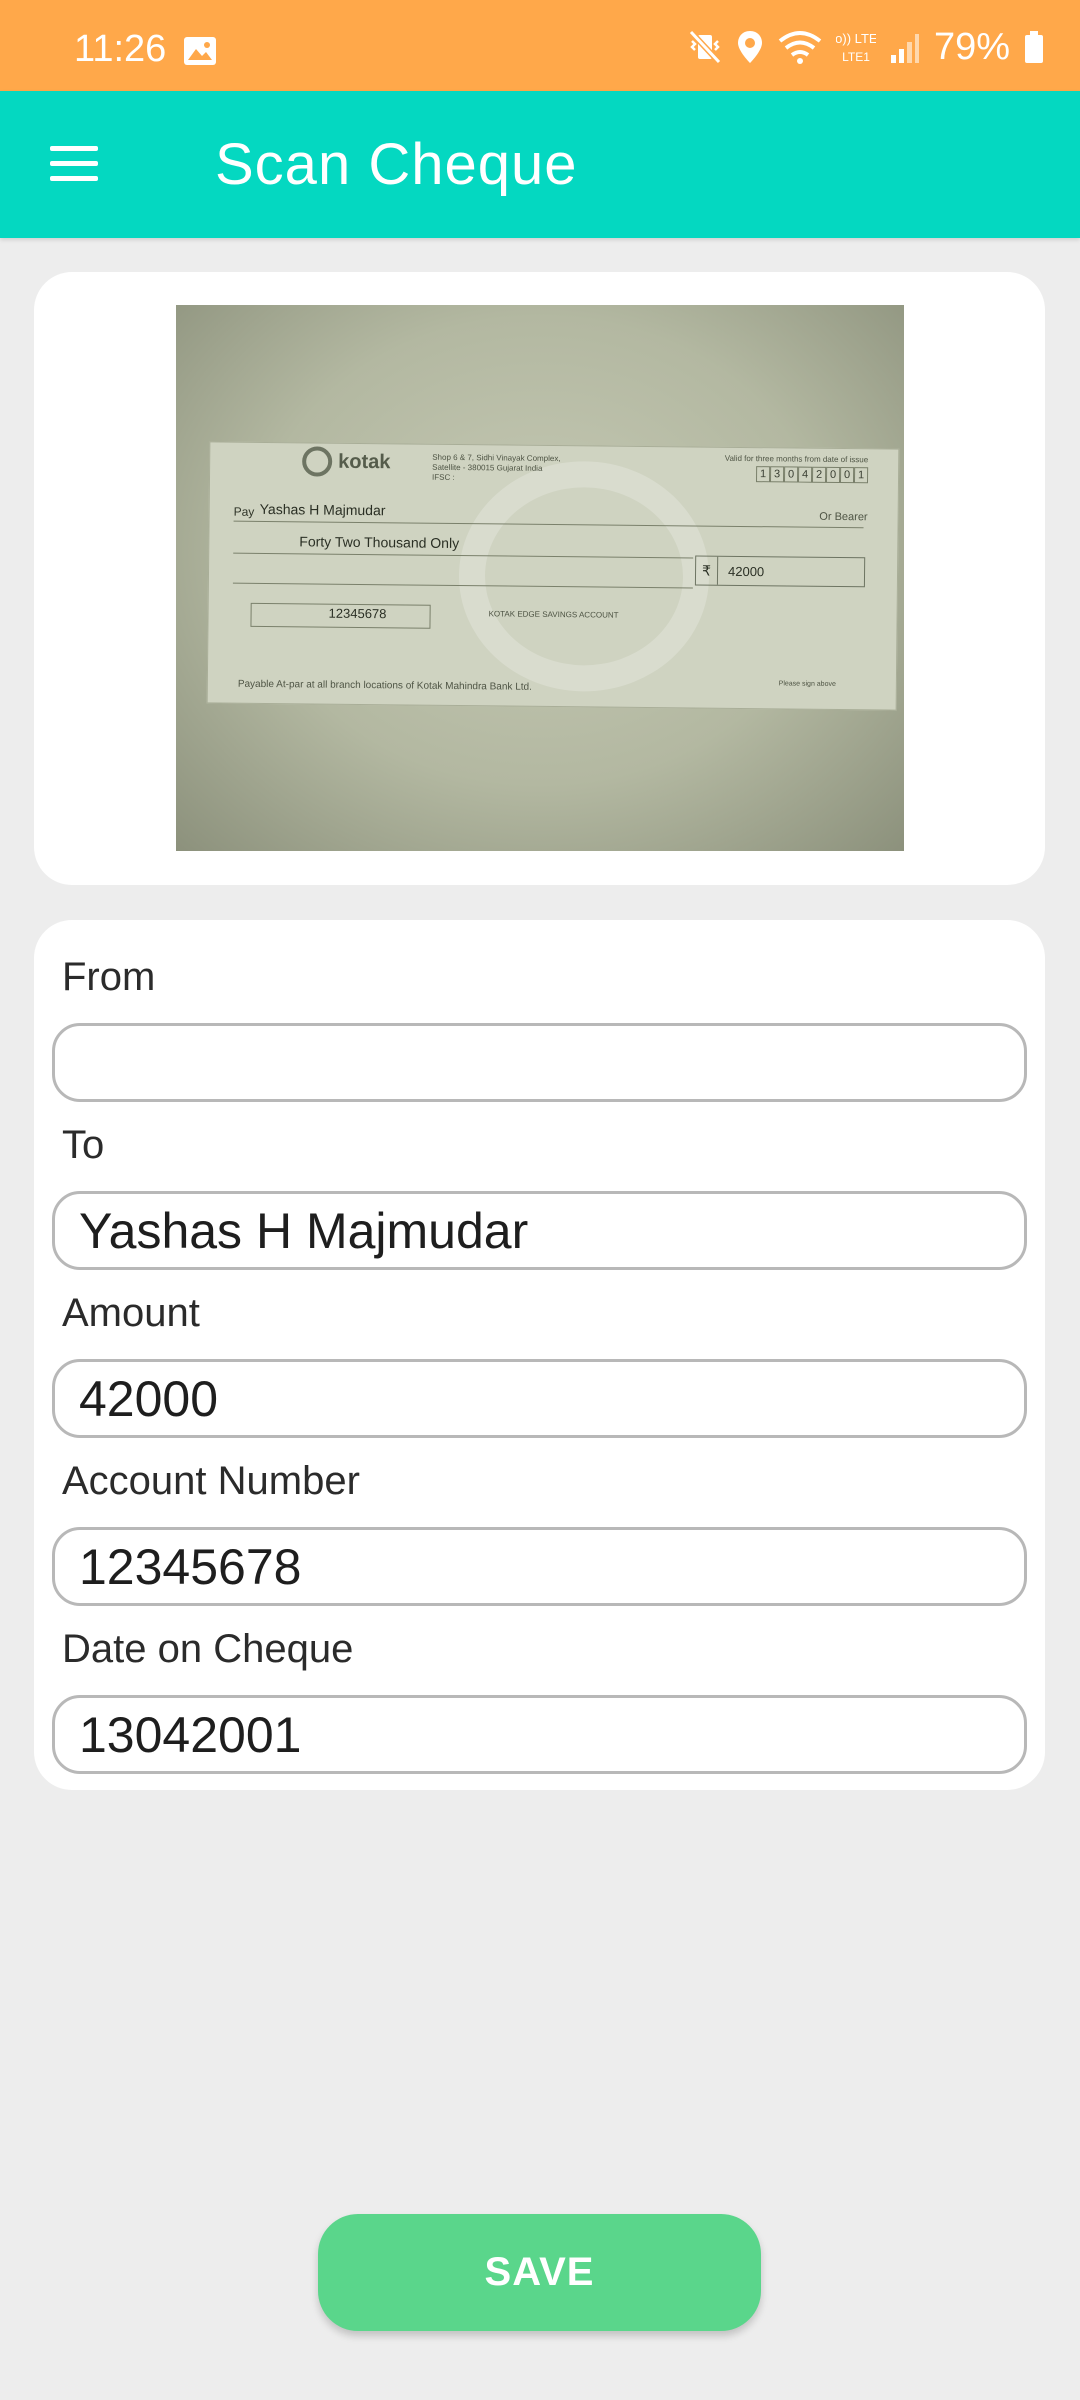 The width and height of the screenshot is (1080, 2400). Describe the element at coordinates (357, 613) in the screenshot. I see `cheque-account-number: 12345678` at that location.